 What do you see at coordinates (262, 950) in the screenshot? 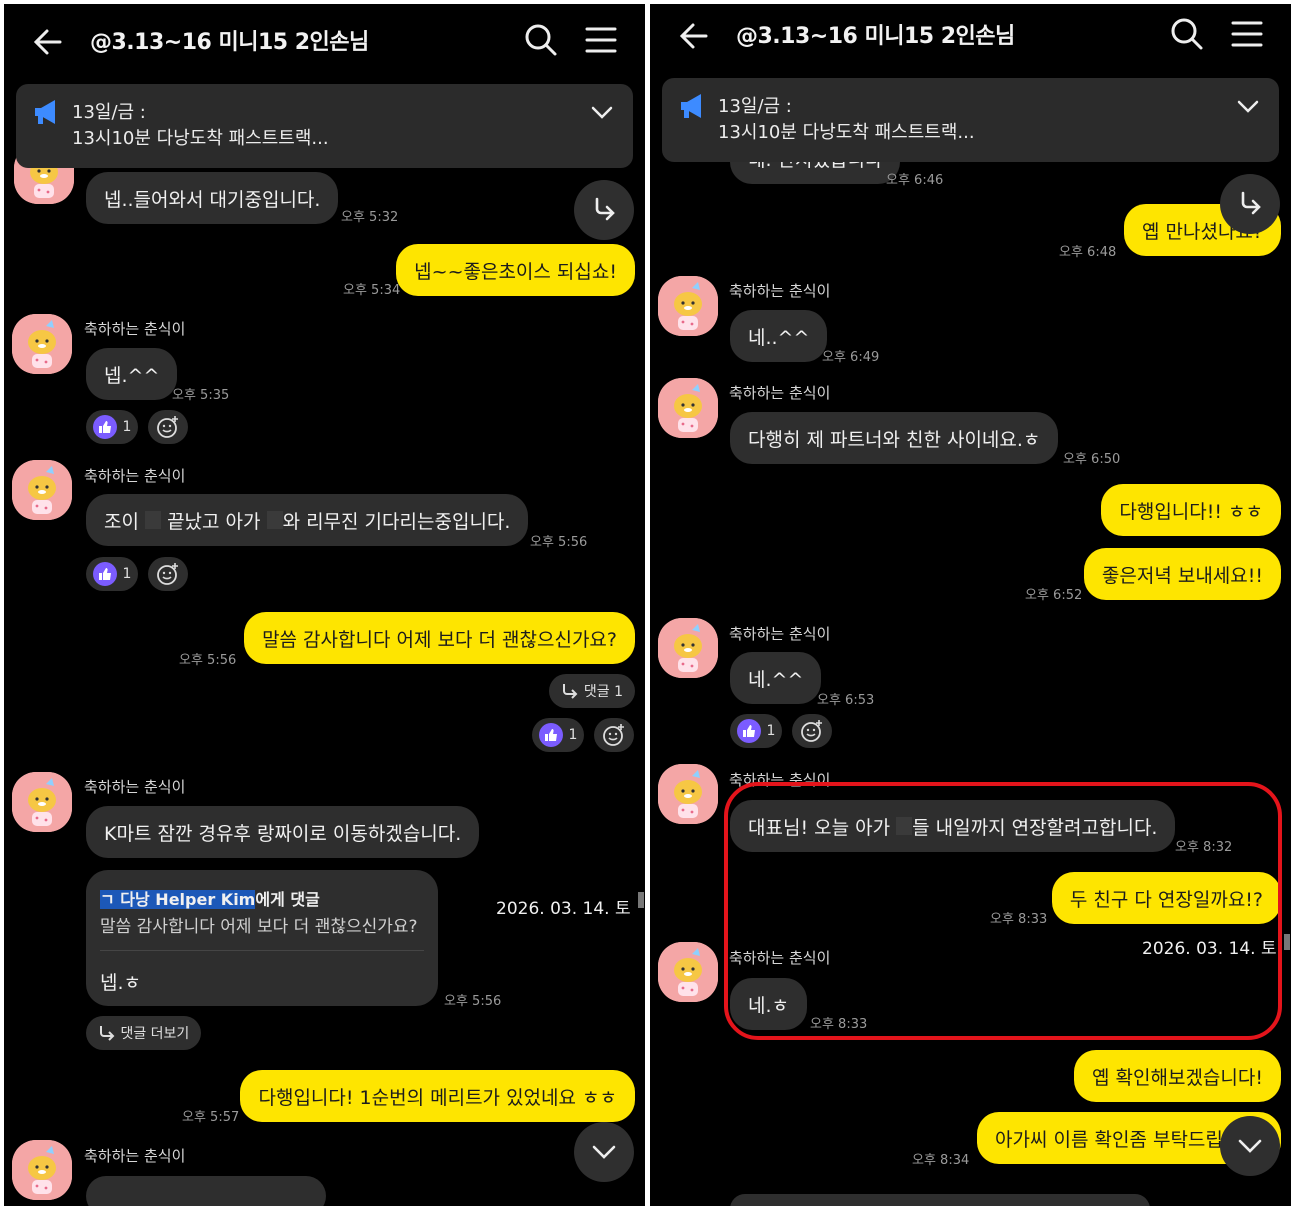
I see `reply-divider` at bounding box center [262, 950].